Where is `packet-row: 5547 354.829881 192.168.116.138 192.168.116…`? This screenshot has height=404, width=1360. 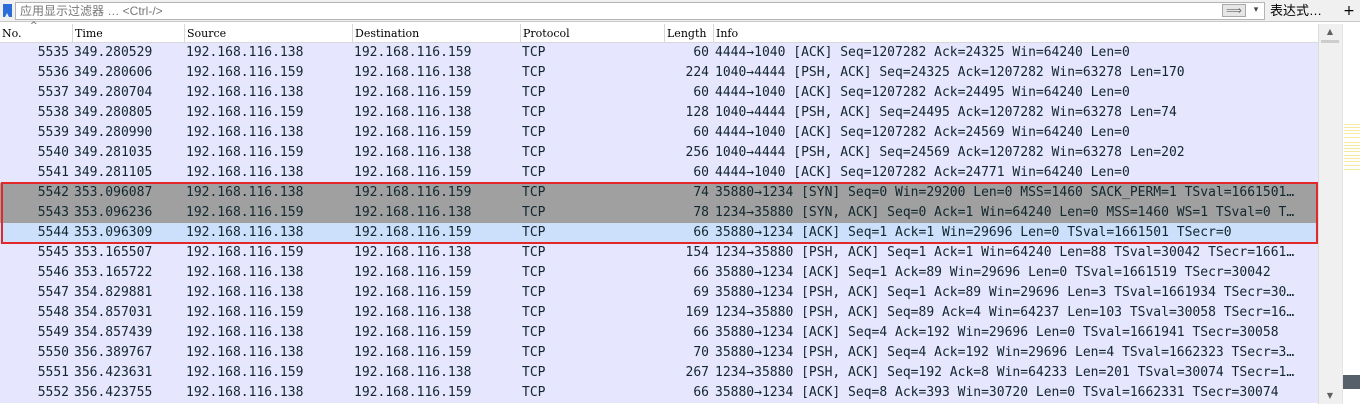 packet-row: 5547 354.829881 192.168.116.138 192.168.116… is located at coordinates (659, 293).